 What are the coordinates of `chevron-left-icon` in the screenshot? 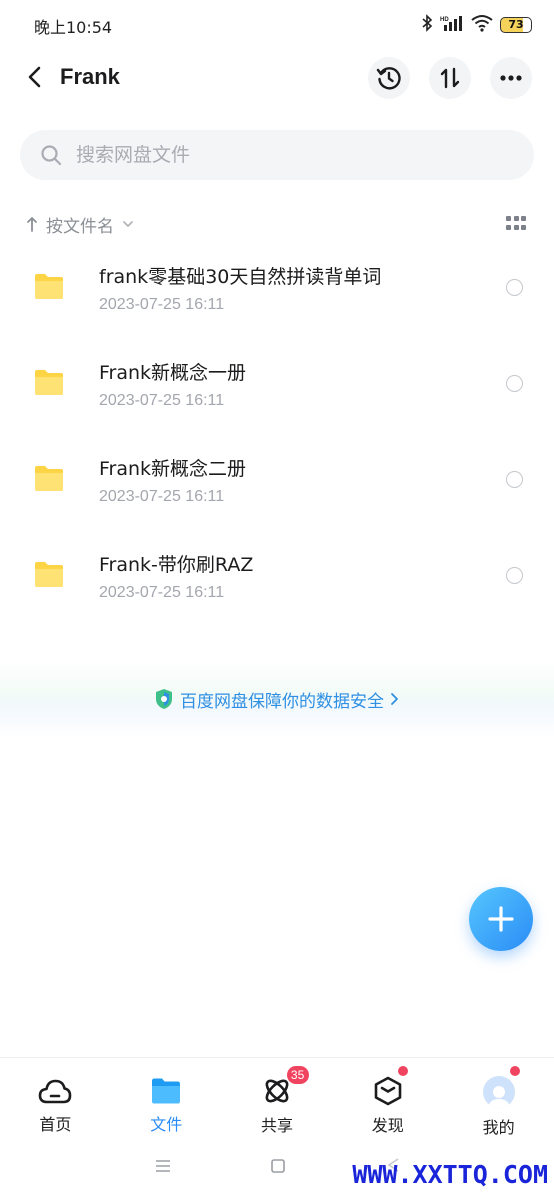 It's located at (34, 77).